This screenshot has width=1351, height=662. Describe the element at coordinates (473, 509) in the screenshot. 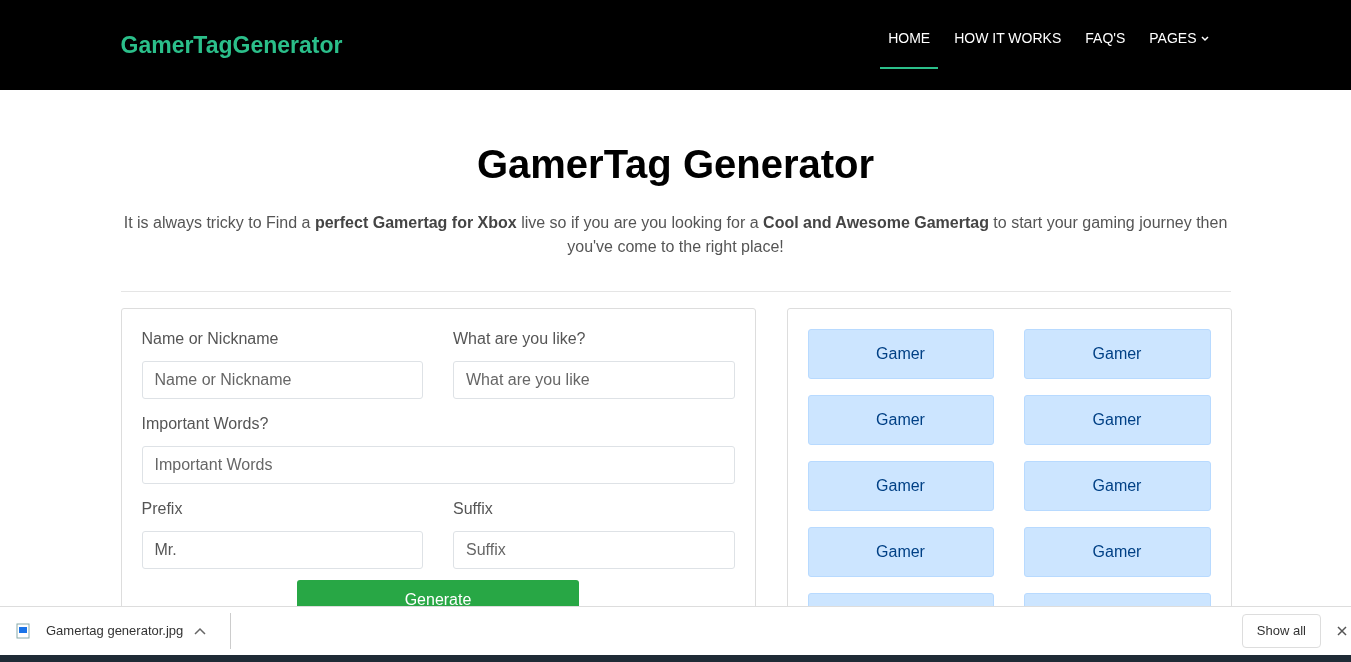

I see `field-label: Suffix` at that location.